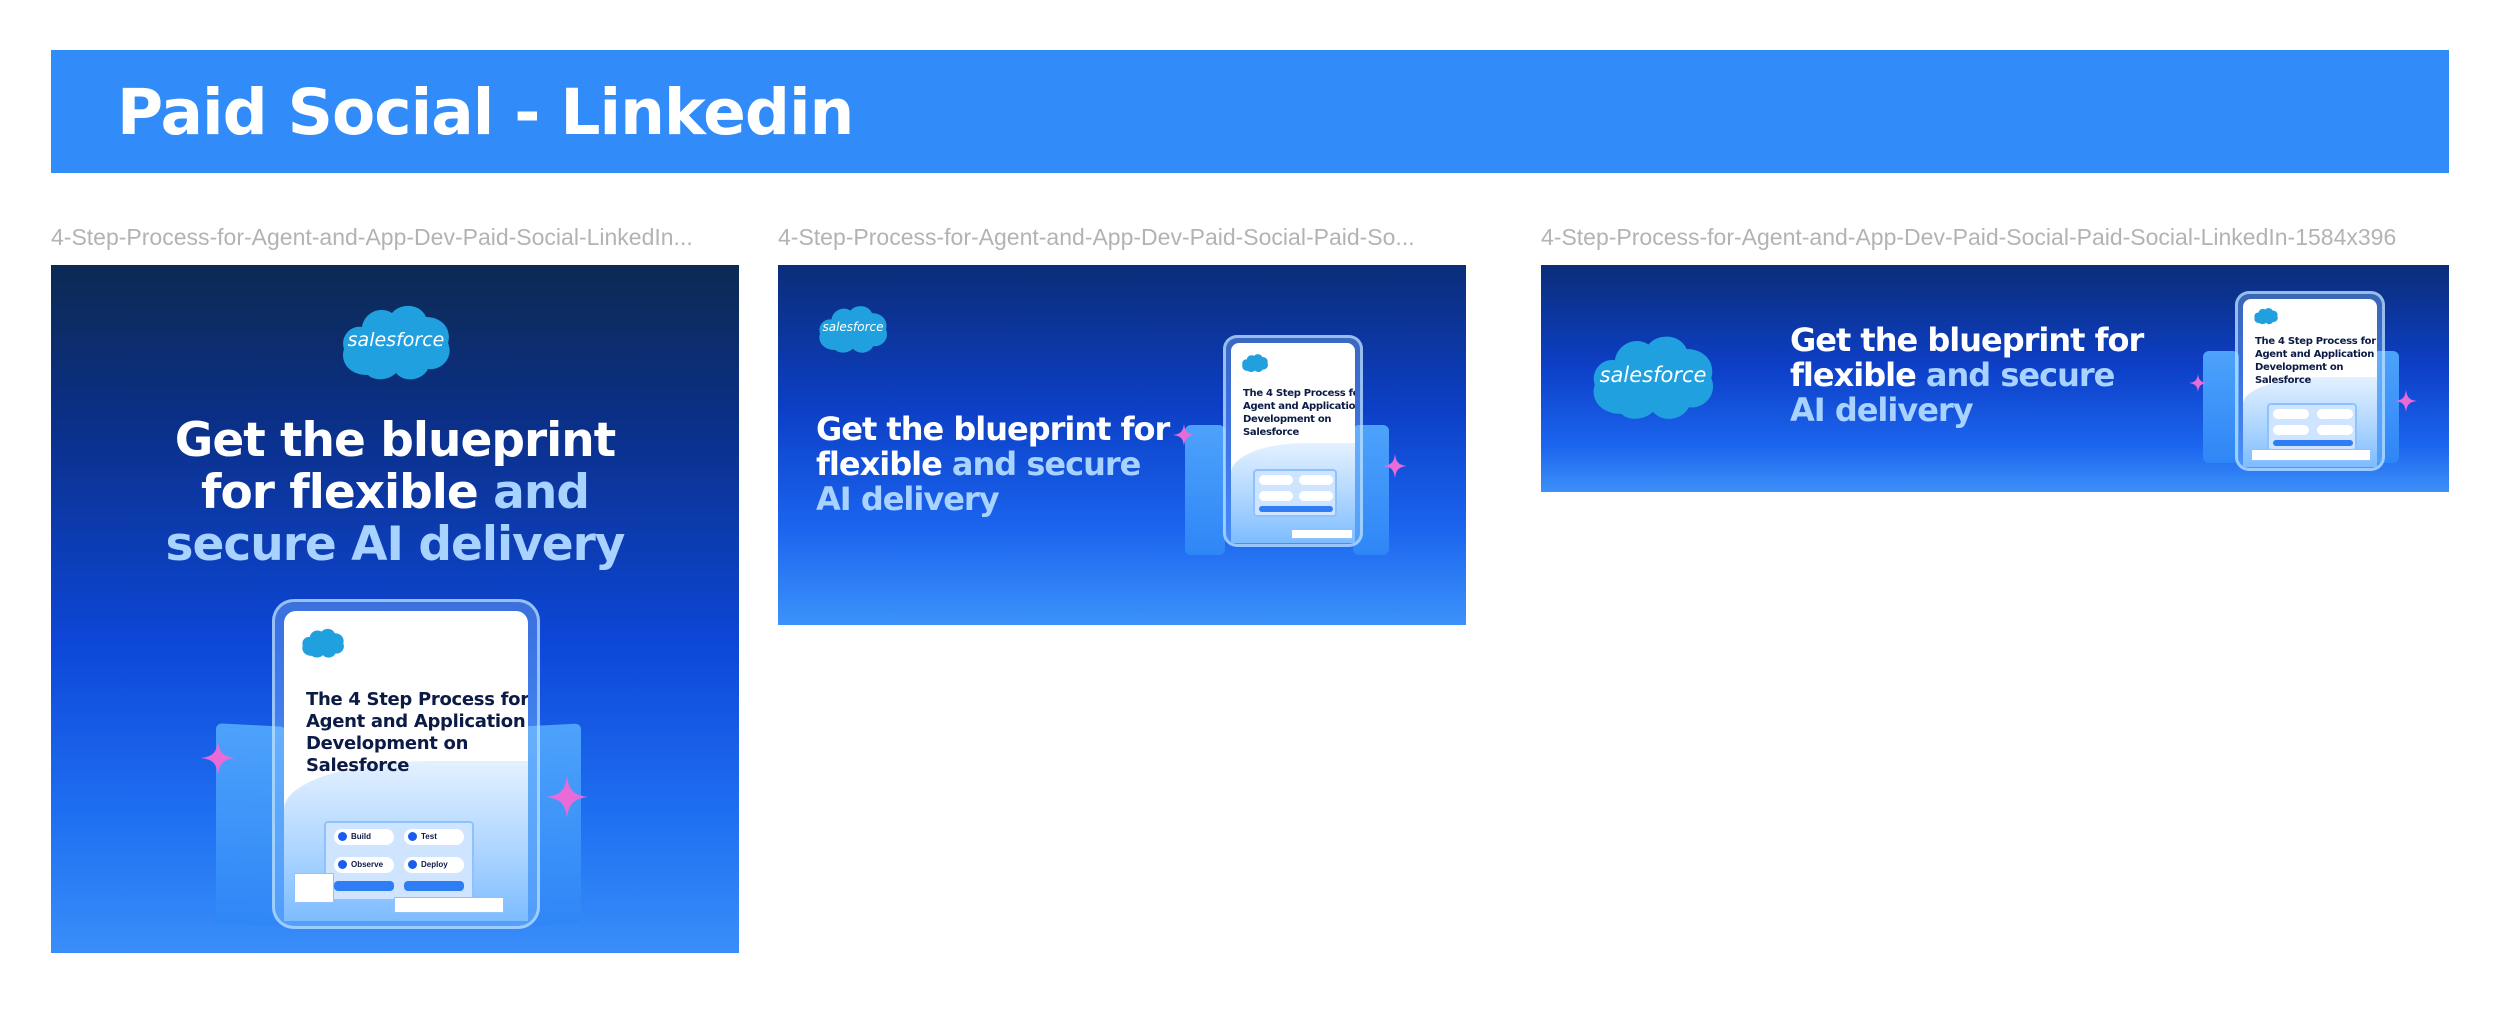 This screenshot has height=1025, width=2500. I want to click on headline-line-1: Get the blueprint, so click(395, 440).